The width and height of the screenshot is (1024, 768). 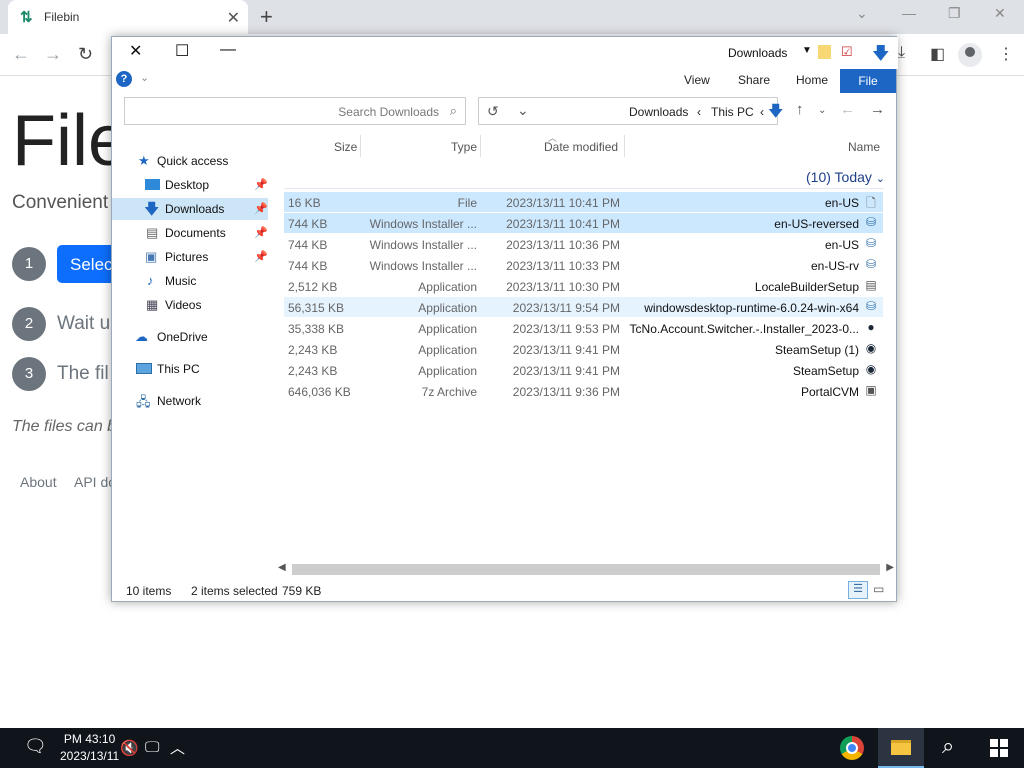 What do you see at coordinates (95, 482) in the screenshot?
I see `footer-link-api: API do` at bounding box center [95, 482].